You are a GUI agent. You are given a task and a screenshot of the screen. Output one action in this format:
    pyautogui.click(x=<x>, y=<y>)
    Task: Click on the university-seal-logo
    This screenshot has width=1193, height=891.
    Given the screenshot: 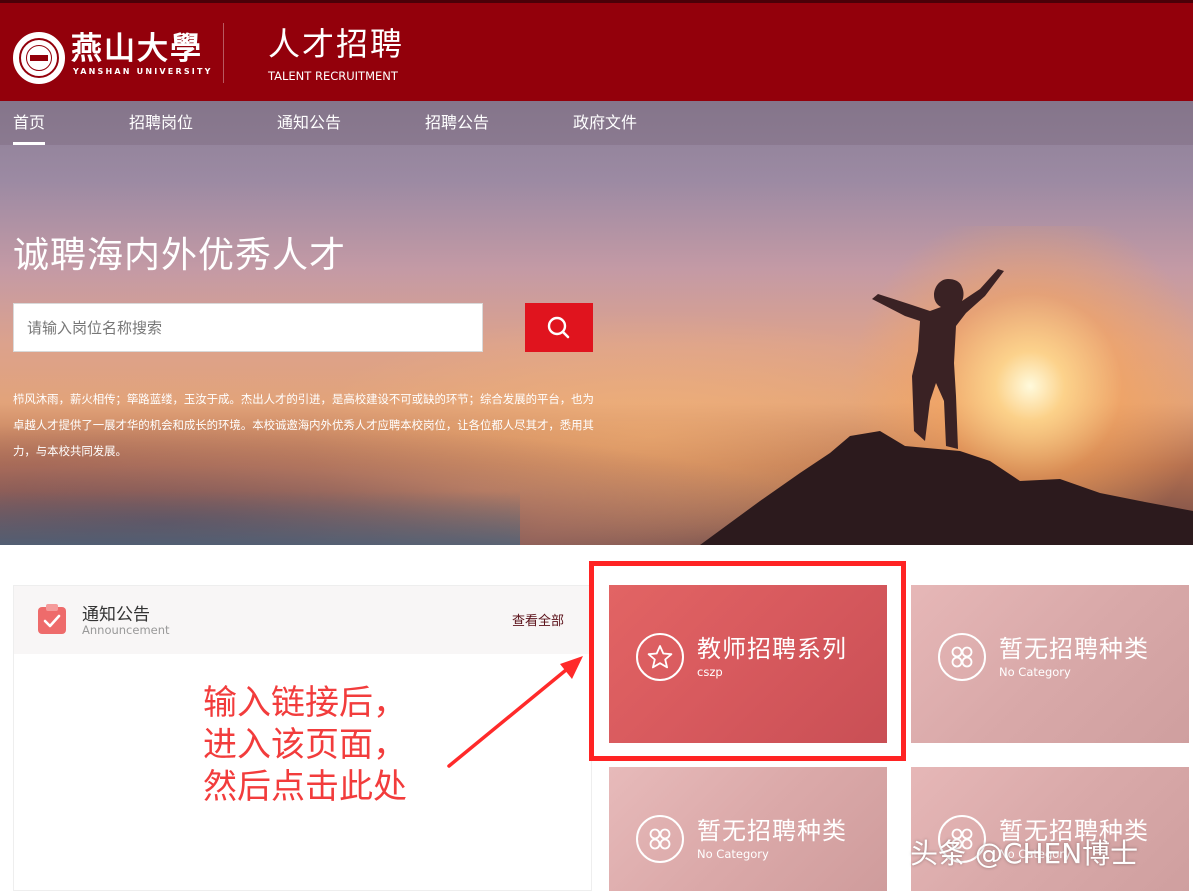 What is the action you would take?
    pyautogui.click(x=39, y=58)
    